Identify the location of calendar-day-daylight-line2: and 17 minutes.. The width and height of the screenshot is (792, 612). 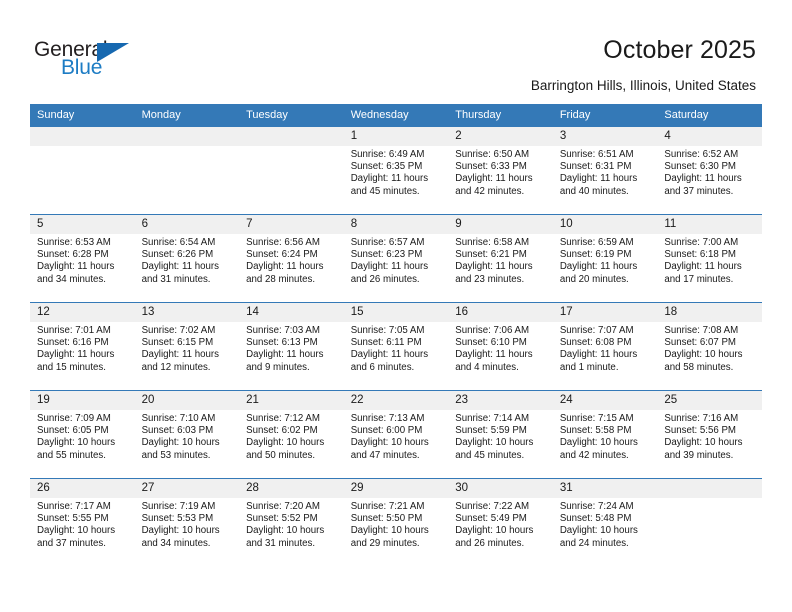
(699, 279).